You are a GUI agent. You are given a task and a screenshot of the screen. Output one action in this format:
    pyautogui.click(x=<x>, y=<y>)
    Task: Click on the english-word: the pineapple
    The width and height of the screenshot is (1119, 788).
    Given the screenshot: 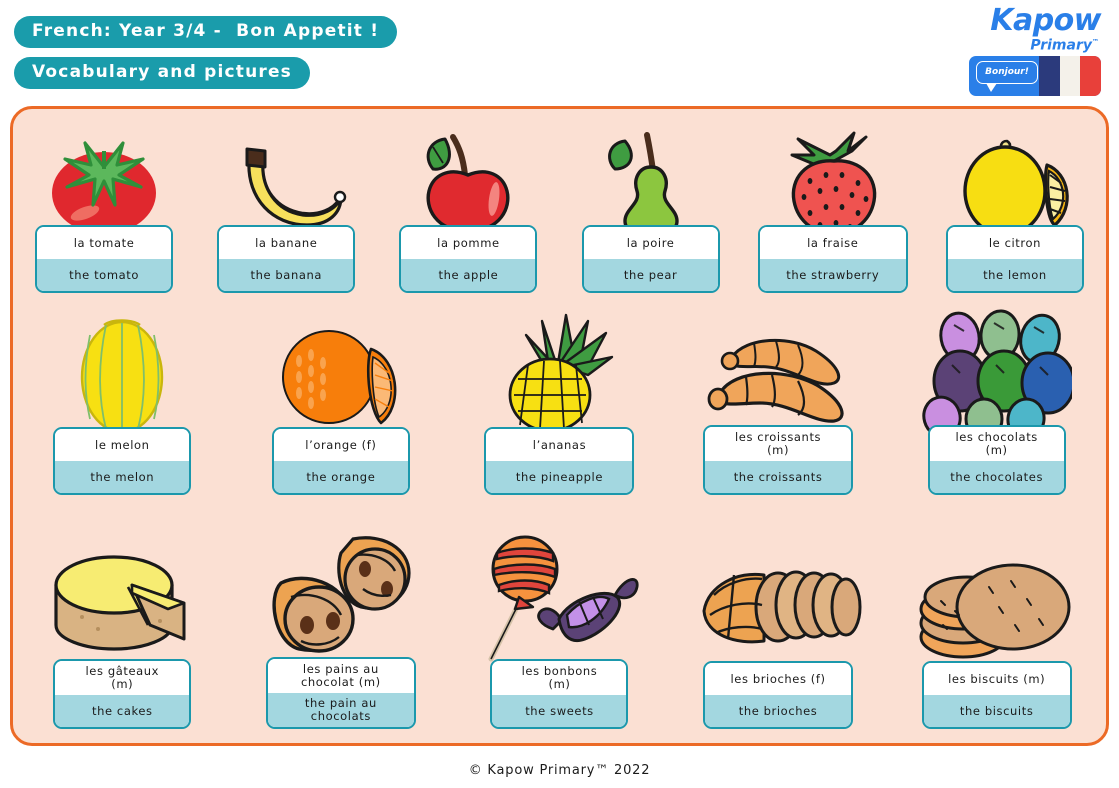 What is the action you would take?
    pyautogui.click(x=559, y=477)
    